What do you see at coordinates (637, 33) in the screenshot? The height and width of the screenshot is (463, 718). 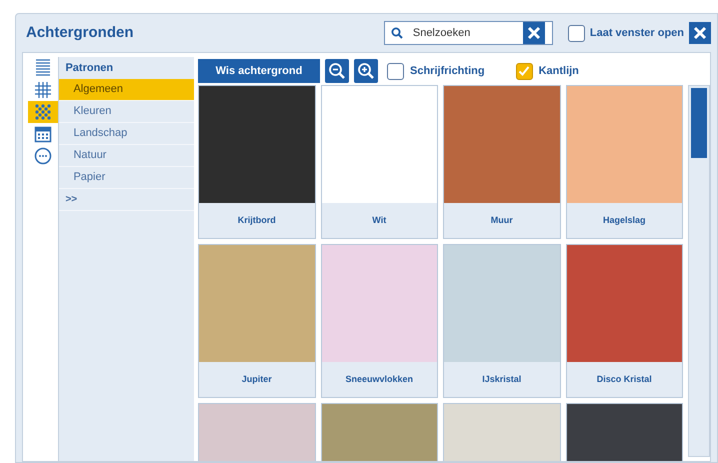 I see `keep-open-label: Laat venster open` at bounding box center [637, 33].